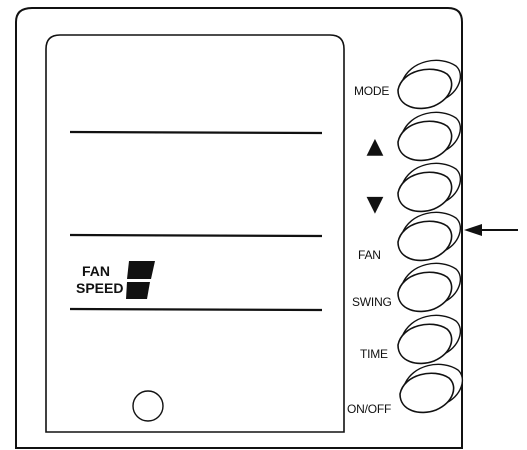 The height and width of the screenshot is (450, 527). I want to click on on-off-button-label: ON/OFF, so click(369, 409).